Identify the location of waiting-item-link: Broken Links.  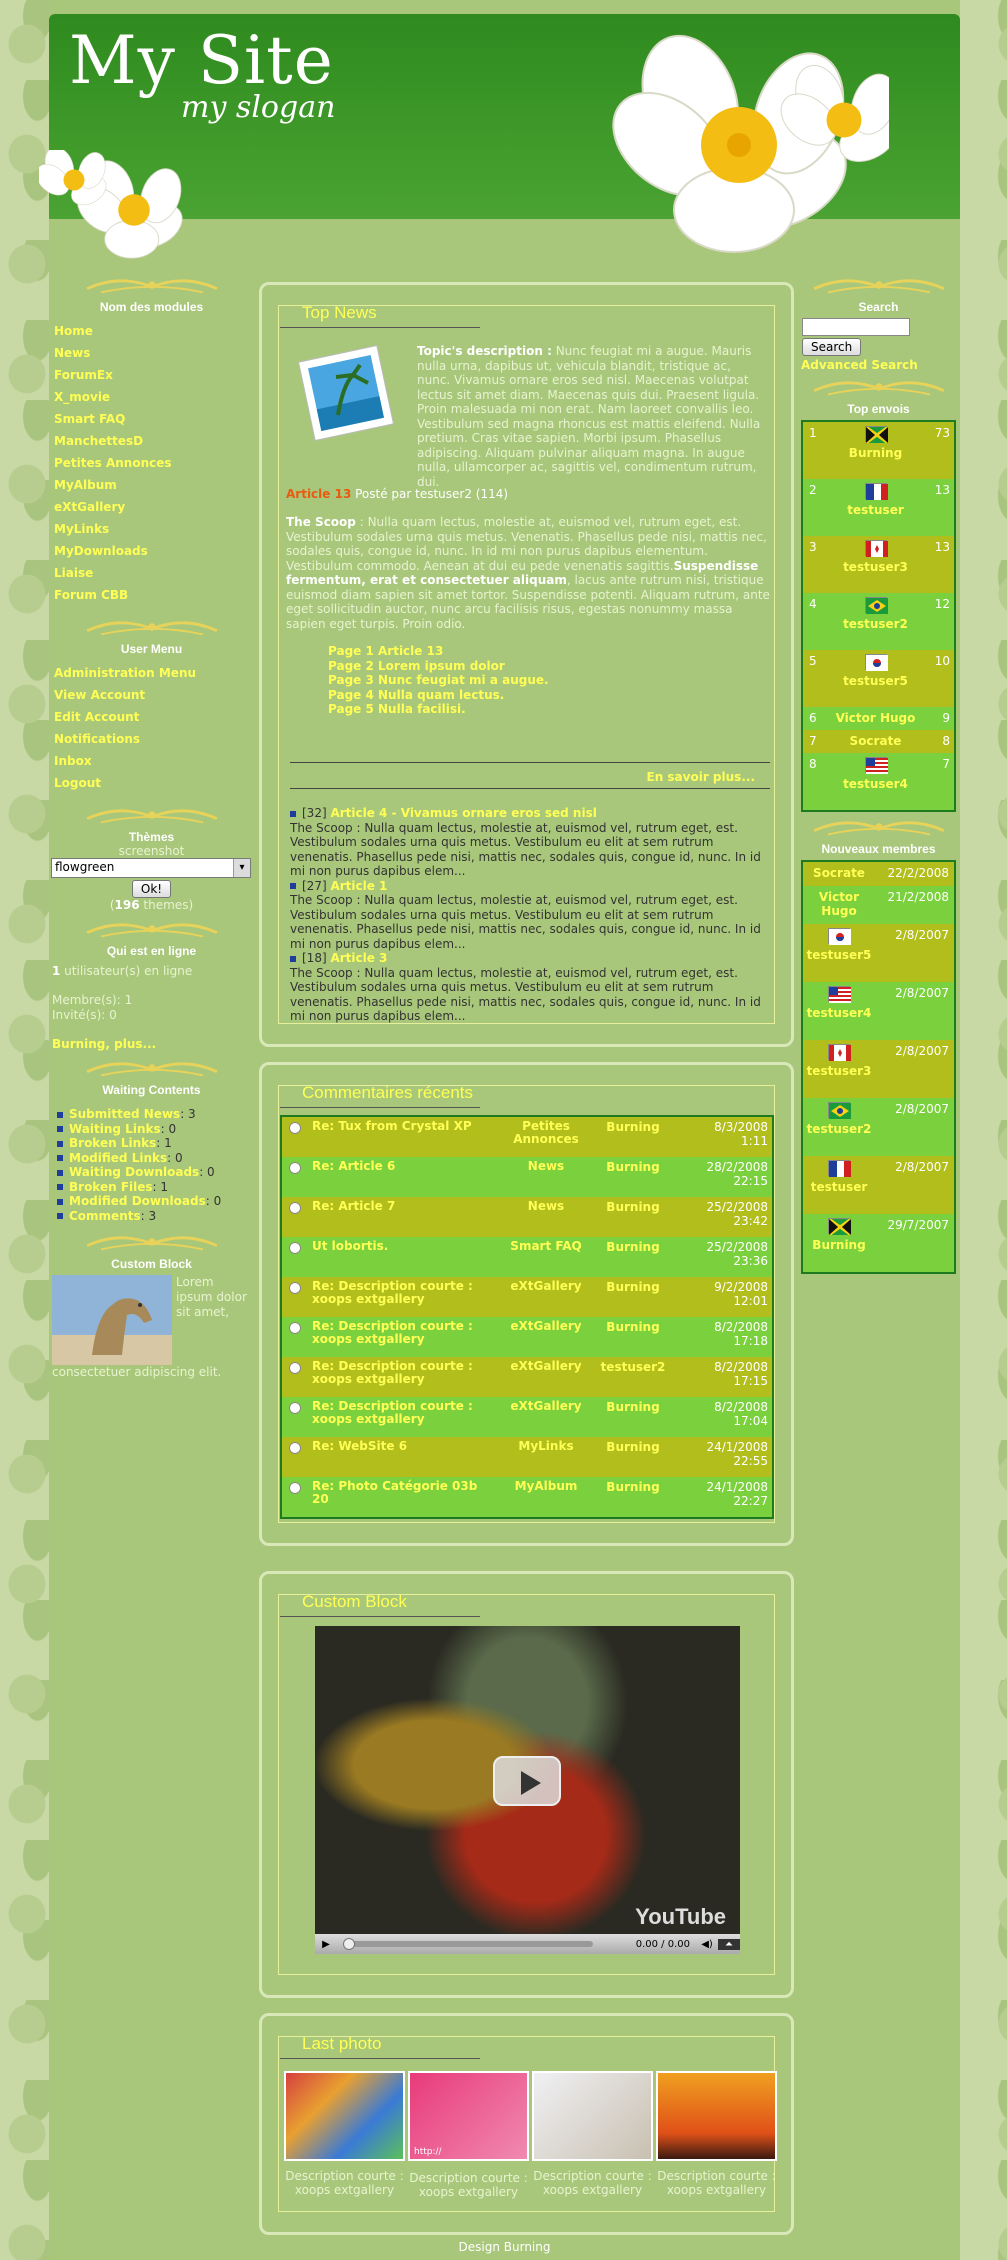
(112, 1143).